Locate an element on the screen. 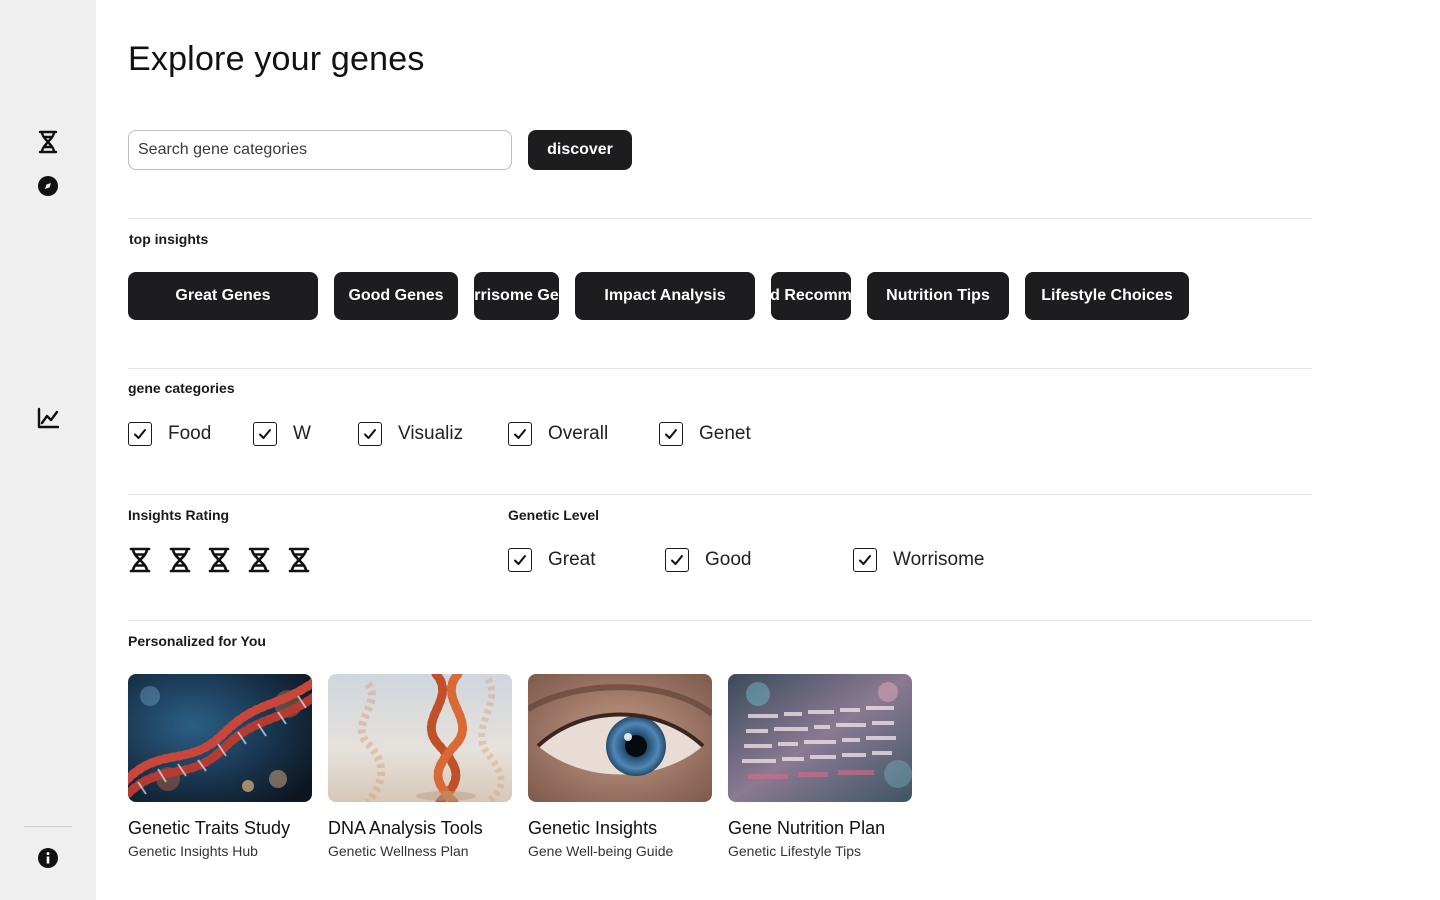 Image resolution: width=1440 pixels, height=900 pixels. chip-recommendations: d Recomm is located at coordinates (811, 296).